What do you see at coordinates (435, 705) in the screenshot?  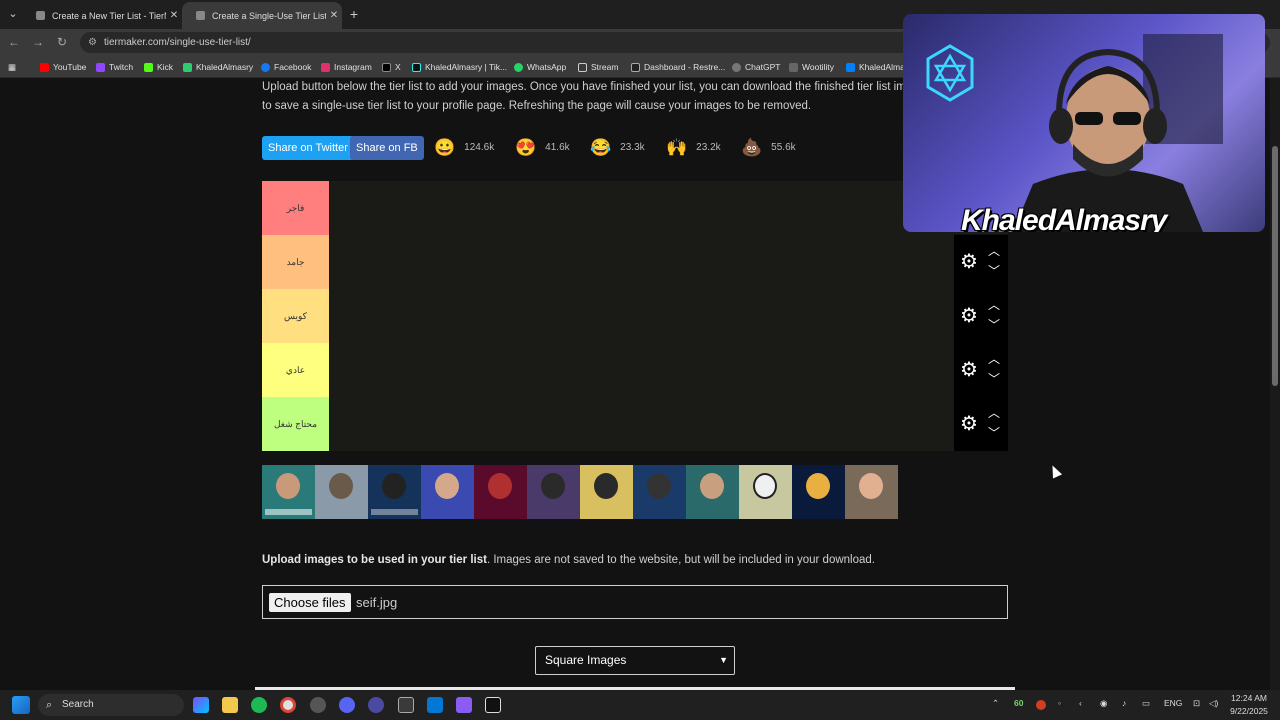 I see `store-icon` at bounding box center [435, 705].